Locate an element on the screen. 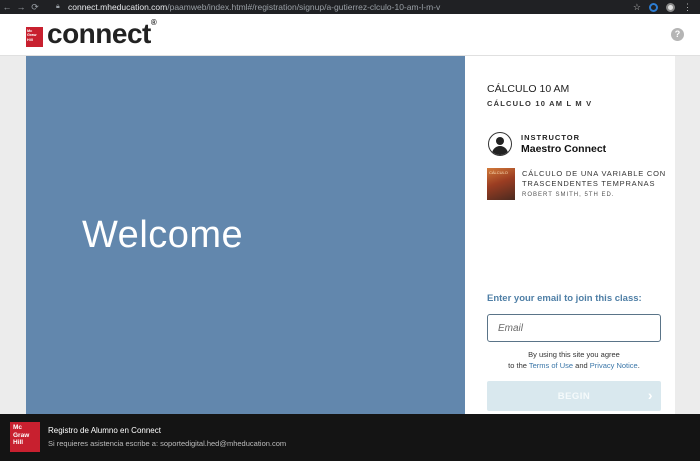 This screenshot has width=700, height=461. terms-of-use-link: Terms of Use is located at coordinates (551, 365).